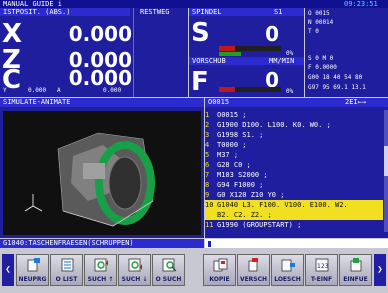  Describe the element at coordinates (200, 82) in the screenshot. I see `feed-letter: F` at that location.